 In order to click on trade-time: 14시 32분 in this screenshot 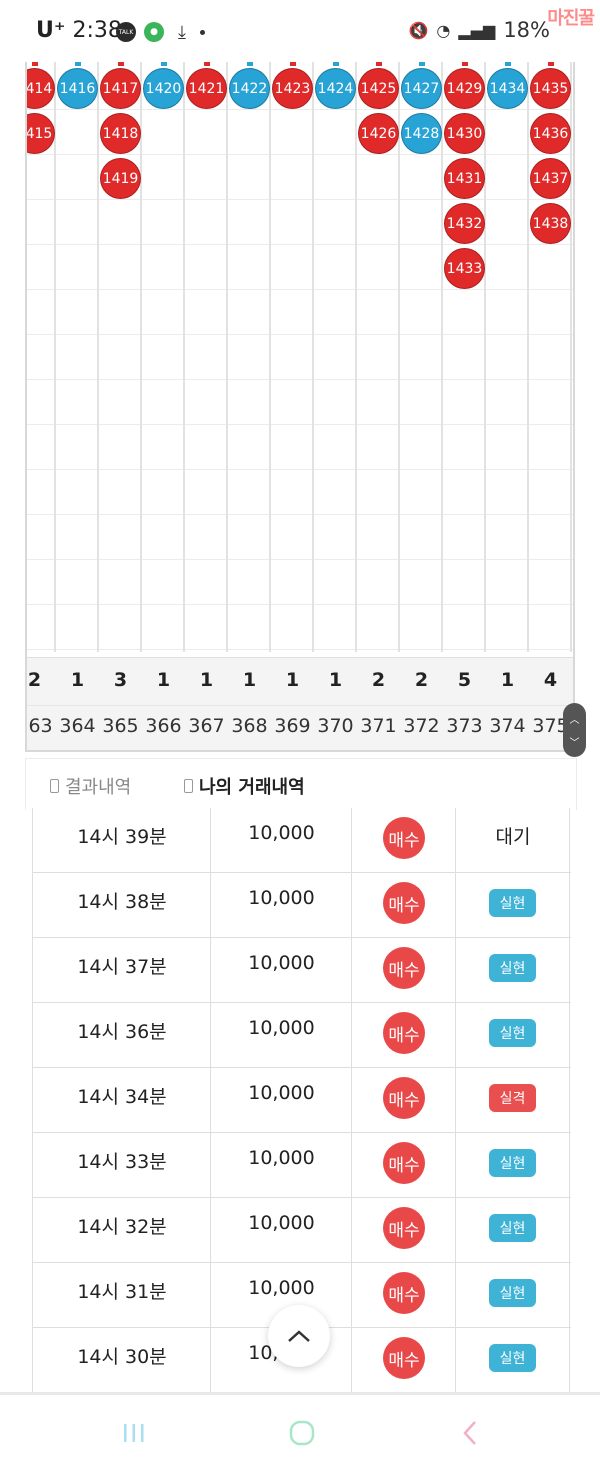, I will do `click(122, 1227)`.